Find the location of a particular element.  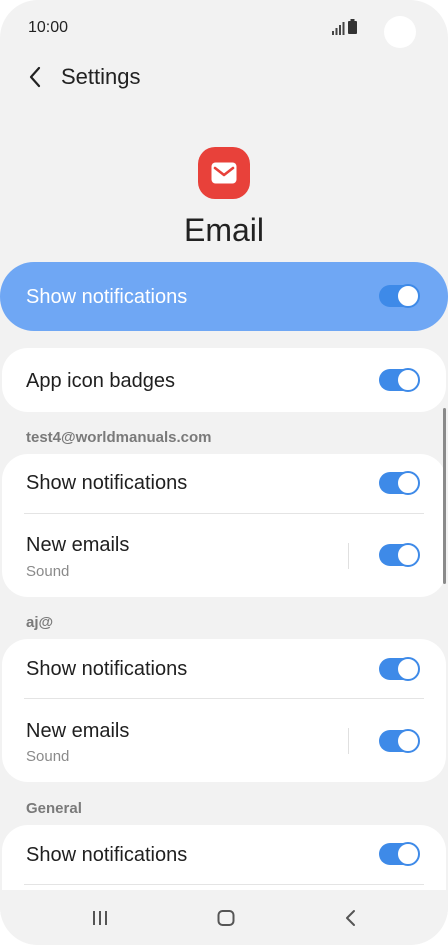

front-camera is located at coordinates (400, 32).